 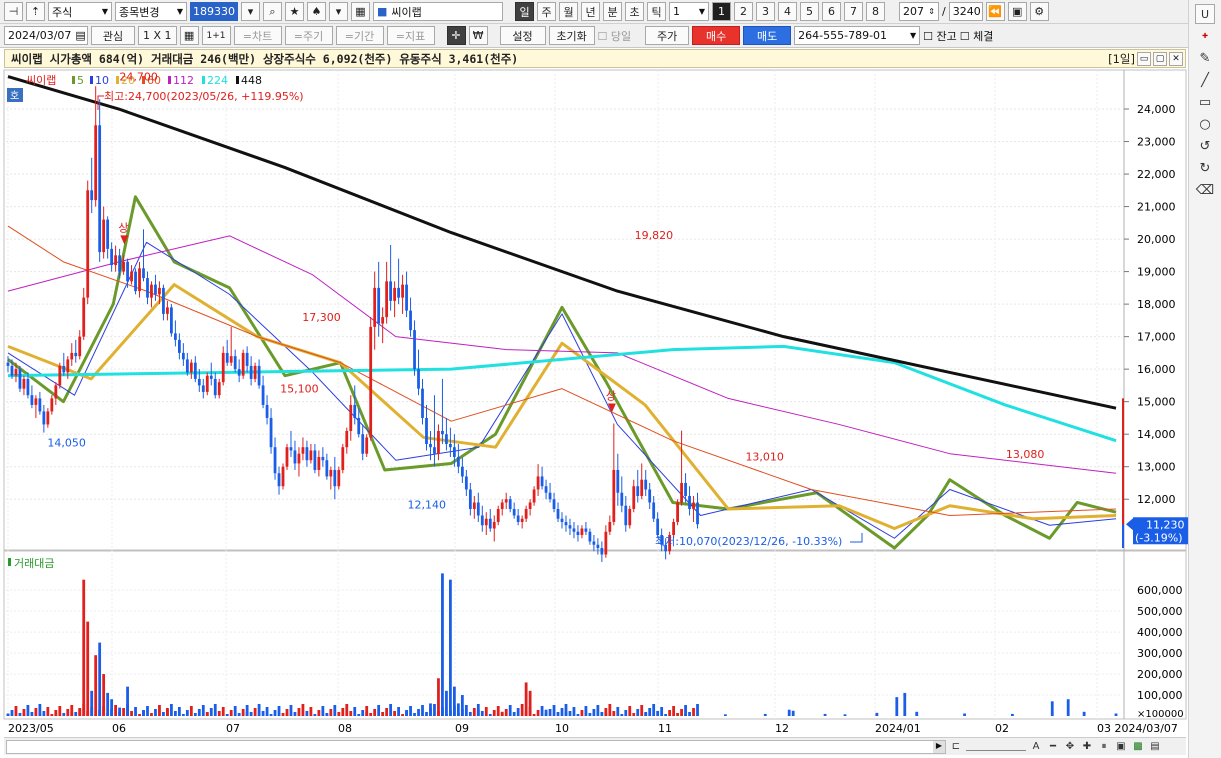 What do you see at coordinates (1205, 102) in the screenshot?
I see `rectangle-icon: ▭` at bounding box center [1205, 102].